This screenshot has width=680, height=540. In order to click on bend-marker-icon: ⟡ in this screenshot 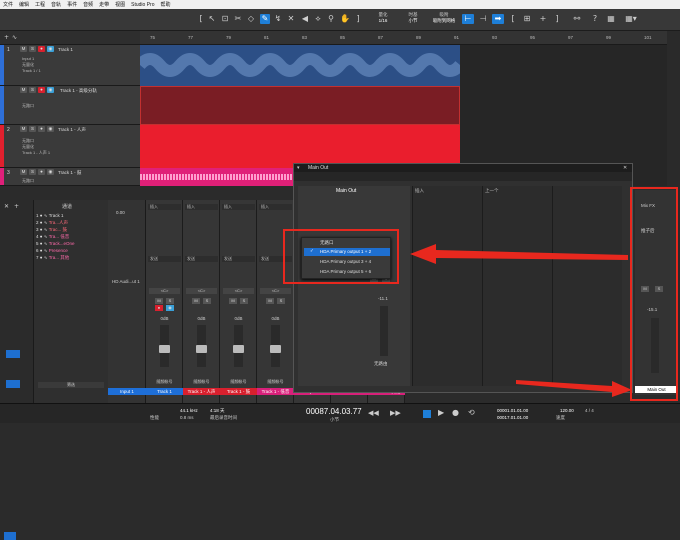, I will do `click(318, 19)`.